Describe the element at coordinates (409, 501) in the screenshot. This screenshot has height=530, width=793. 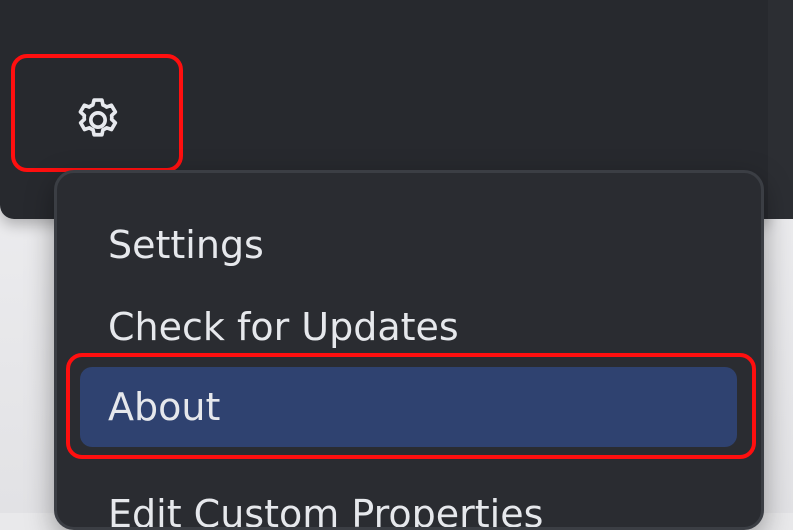
I see `menu-item-edit-custom-properties: Edit Custom Properties` at that location.